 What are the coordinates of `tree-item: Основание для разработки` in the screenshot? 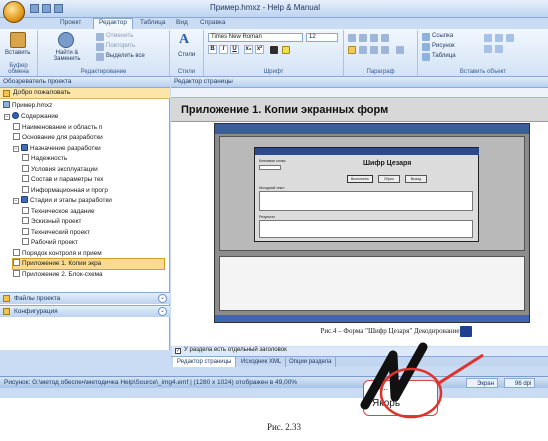 It's located at (88, 138).